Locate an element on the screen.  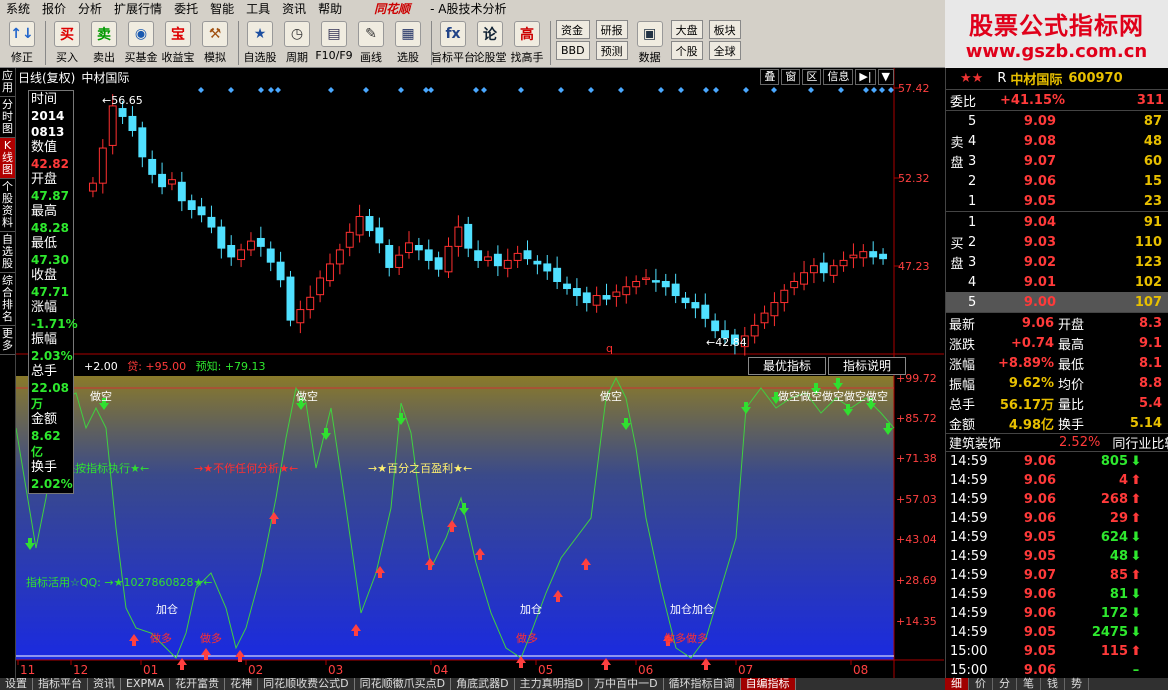
menu-item-3: 扩展行情 is located at coordinates (138, 9).